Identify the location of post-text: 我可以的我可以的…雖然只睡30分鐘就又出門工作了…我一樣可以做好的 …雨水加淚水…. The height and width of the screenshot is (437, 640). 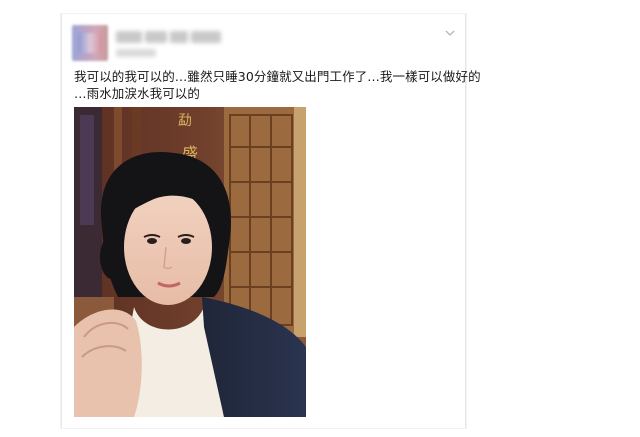
(277, 85).